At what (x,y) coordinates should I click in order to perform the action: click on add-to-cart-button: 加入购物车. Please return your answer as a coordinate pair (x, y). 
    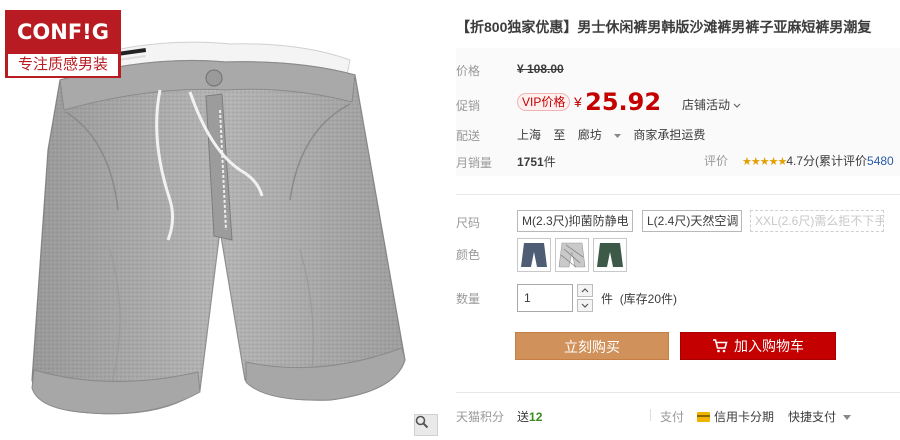
    Looking at the image, I should click on (758, 346).